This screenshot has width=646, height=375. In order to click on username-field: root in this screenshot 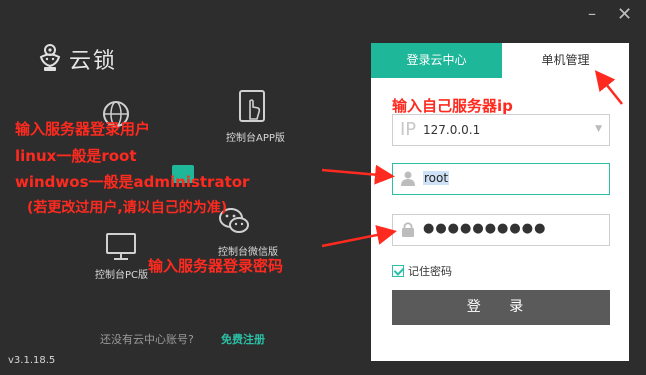, I will do `click(501, 179)`.